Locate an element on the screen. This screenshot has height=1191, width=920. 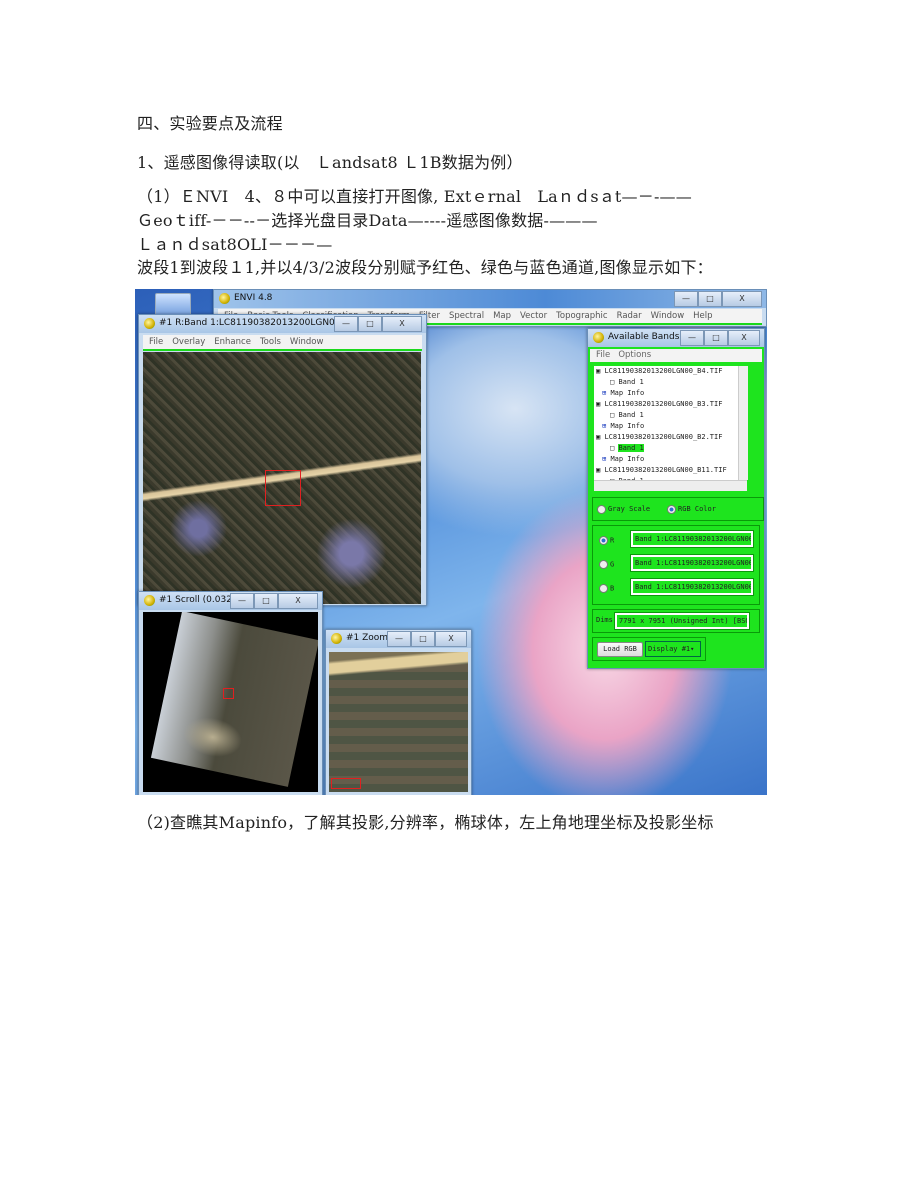
paragraph-line: 波段1到波段１1,并以4/3/2波段分别赋予红色、绿色与蓝色通道,图像显示如下： is located at coordinates (425, 267).